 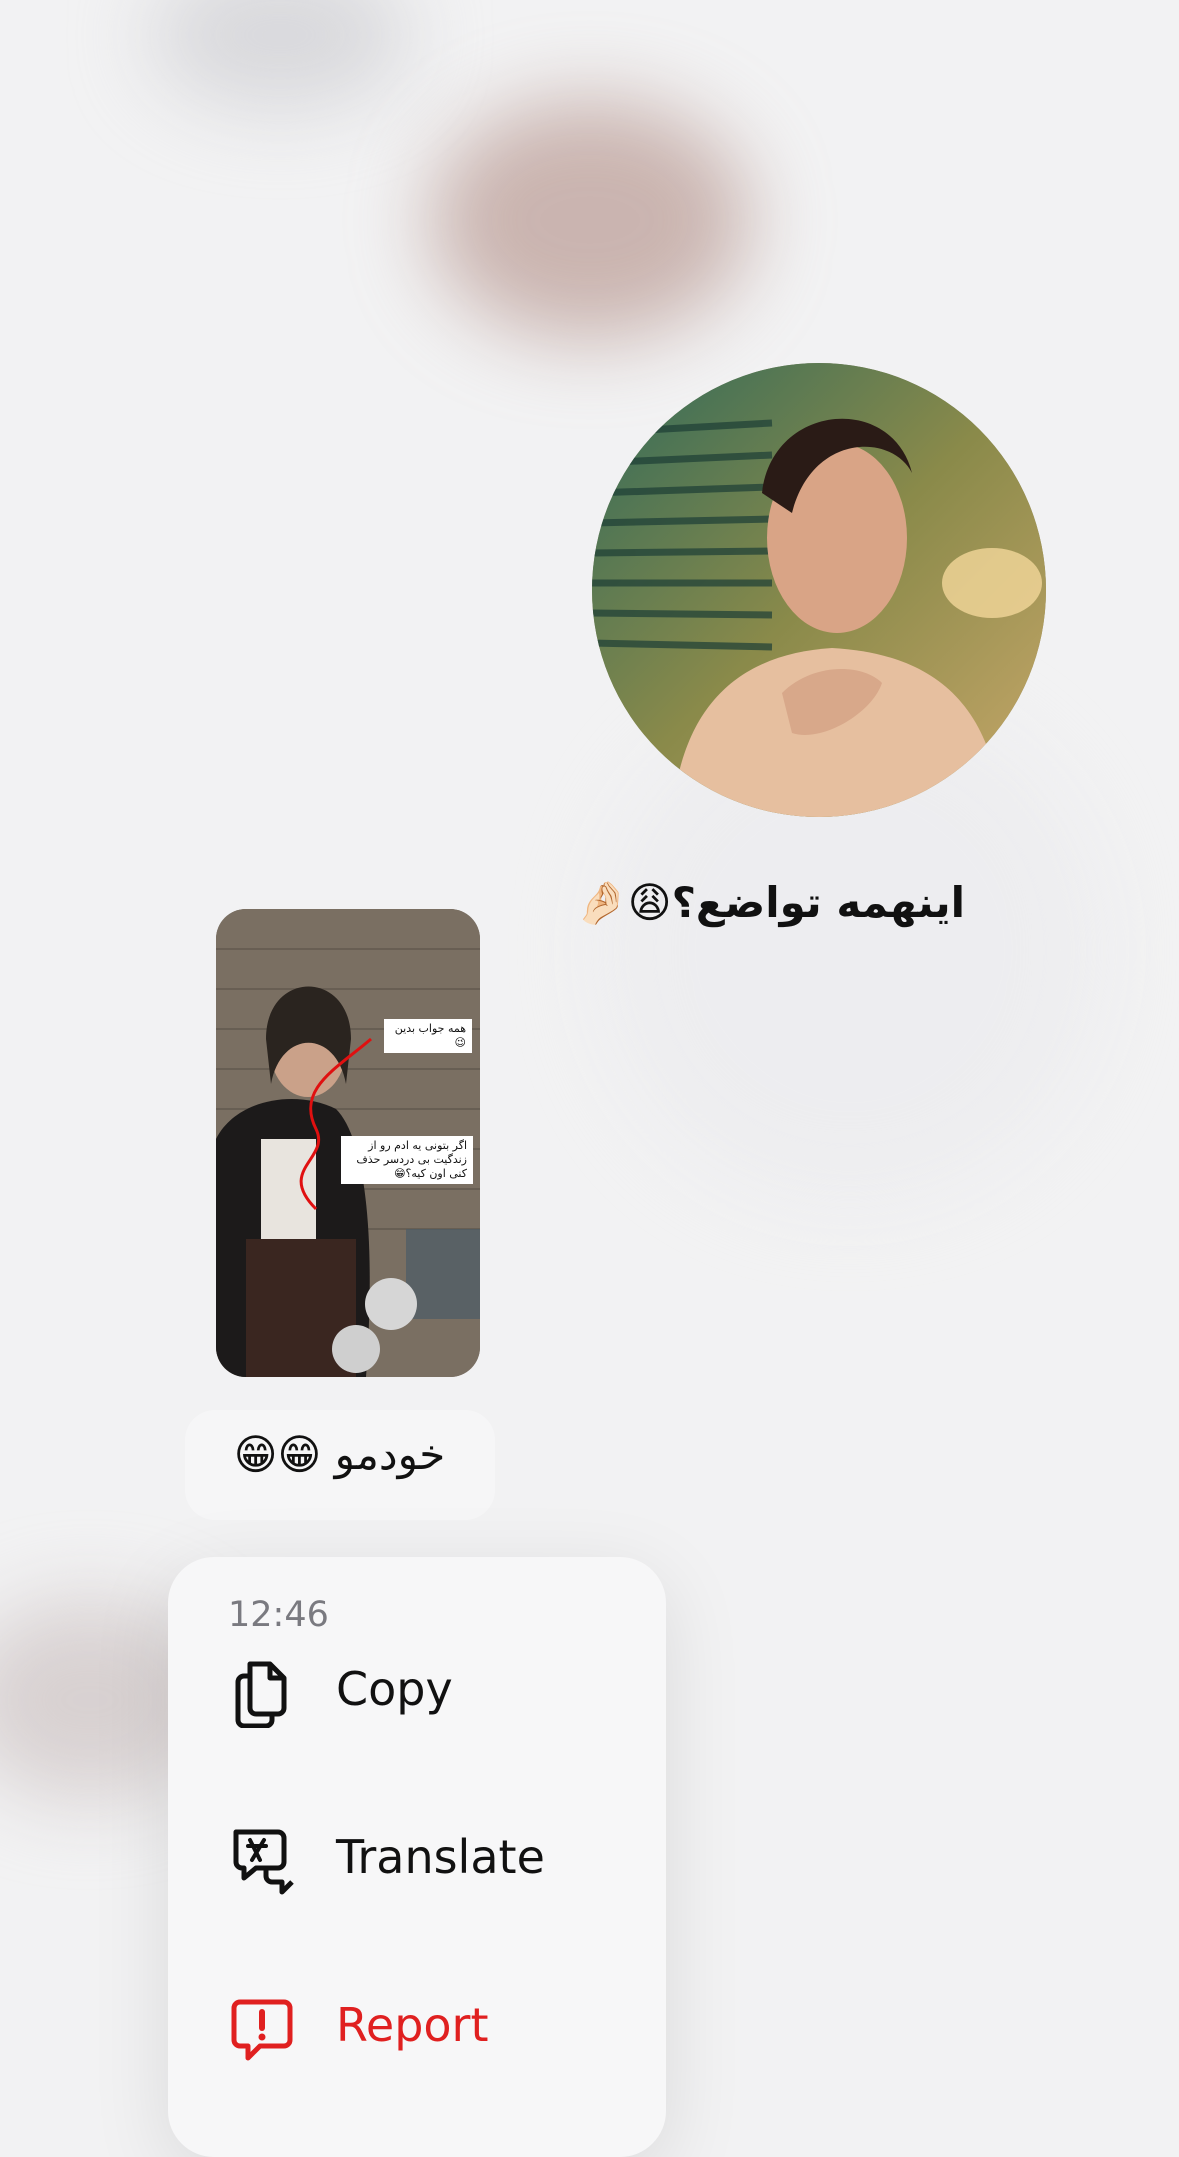 I want to click on round-video-message, so click(x=819, y=590).